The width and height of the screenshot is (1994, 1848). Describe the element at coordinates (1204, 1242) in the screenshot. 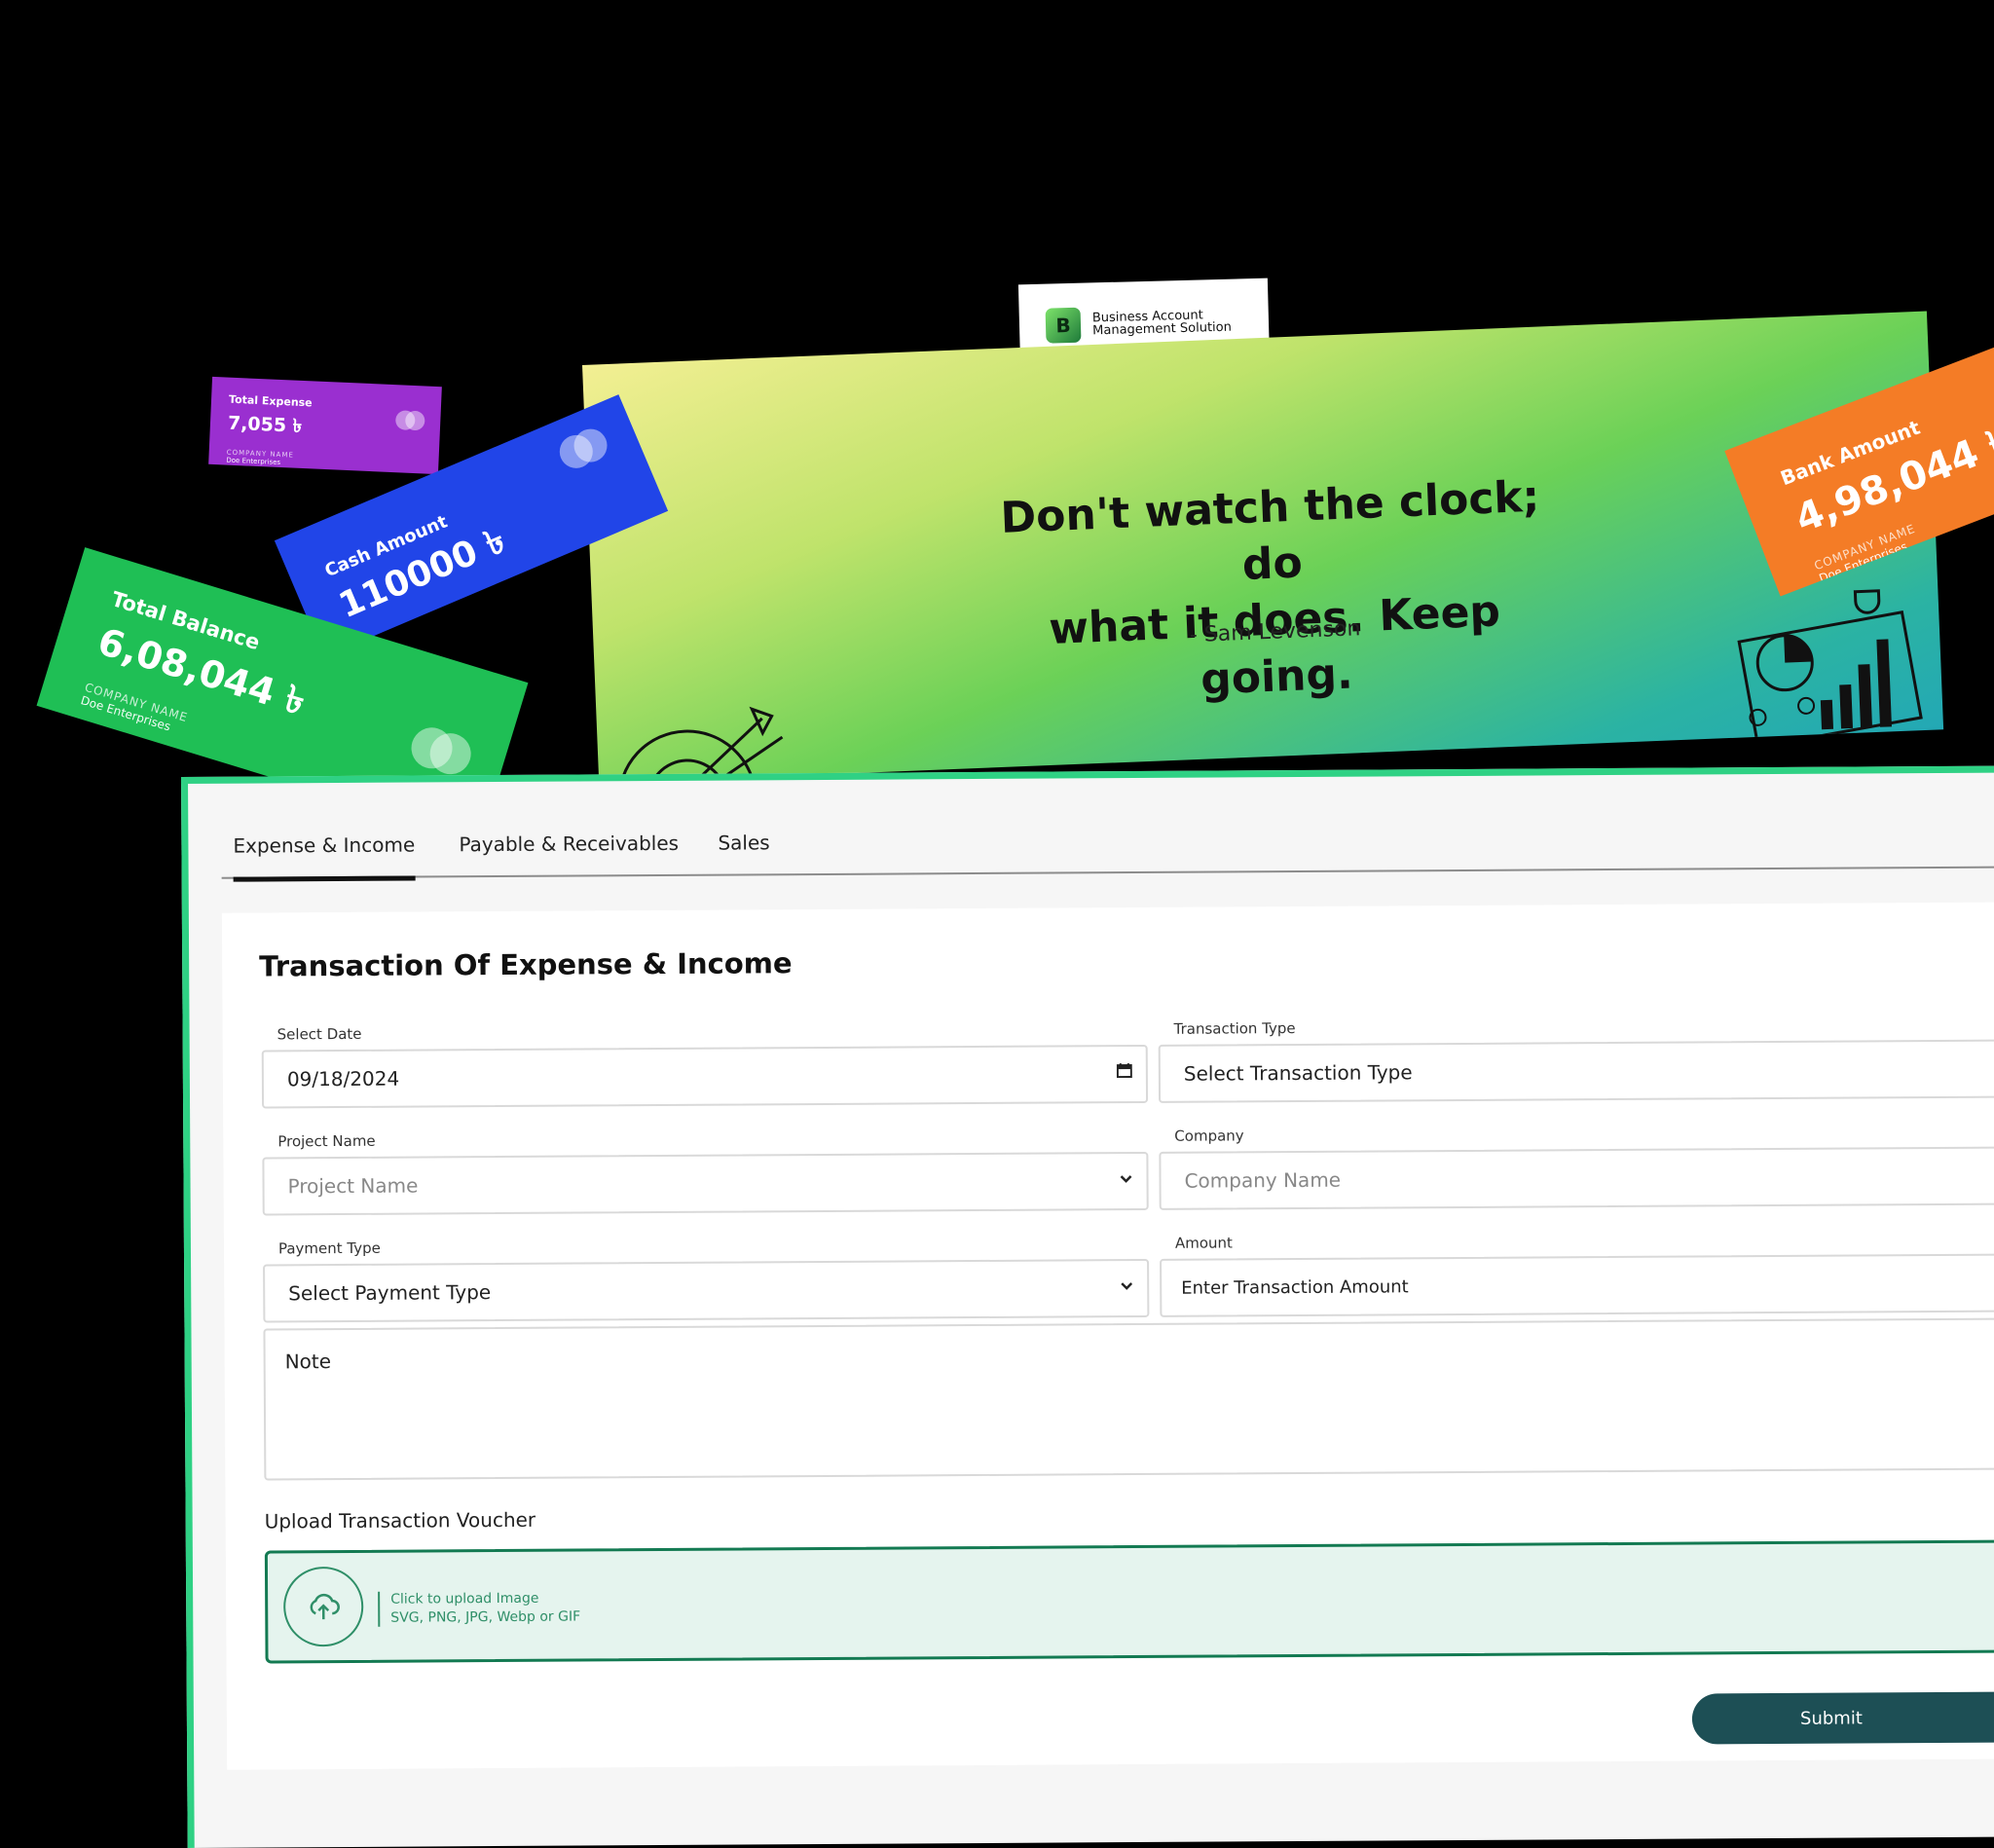

I see `amount-label: Amount` at that location.